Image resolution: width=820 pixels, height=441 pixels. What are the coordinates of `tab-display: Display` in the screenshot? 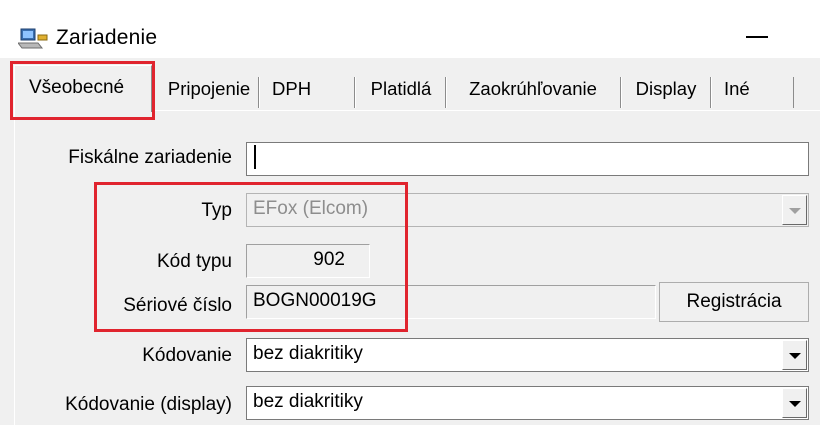 It's located at (666, 90).